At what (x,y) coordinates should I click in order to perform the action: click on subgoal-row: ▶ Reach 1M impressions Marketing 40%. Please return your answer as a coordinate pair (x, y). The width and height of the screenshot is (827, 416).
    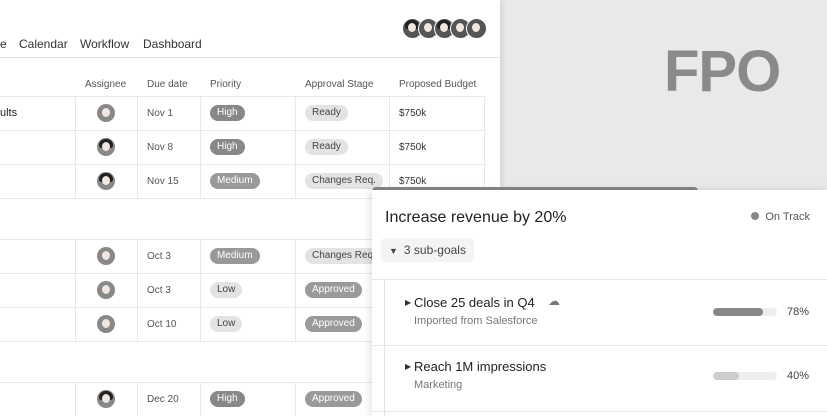
    Looking at the image, I should click on (599, 378).